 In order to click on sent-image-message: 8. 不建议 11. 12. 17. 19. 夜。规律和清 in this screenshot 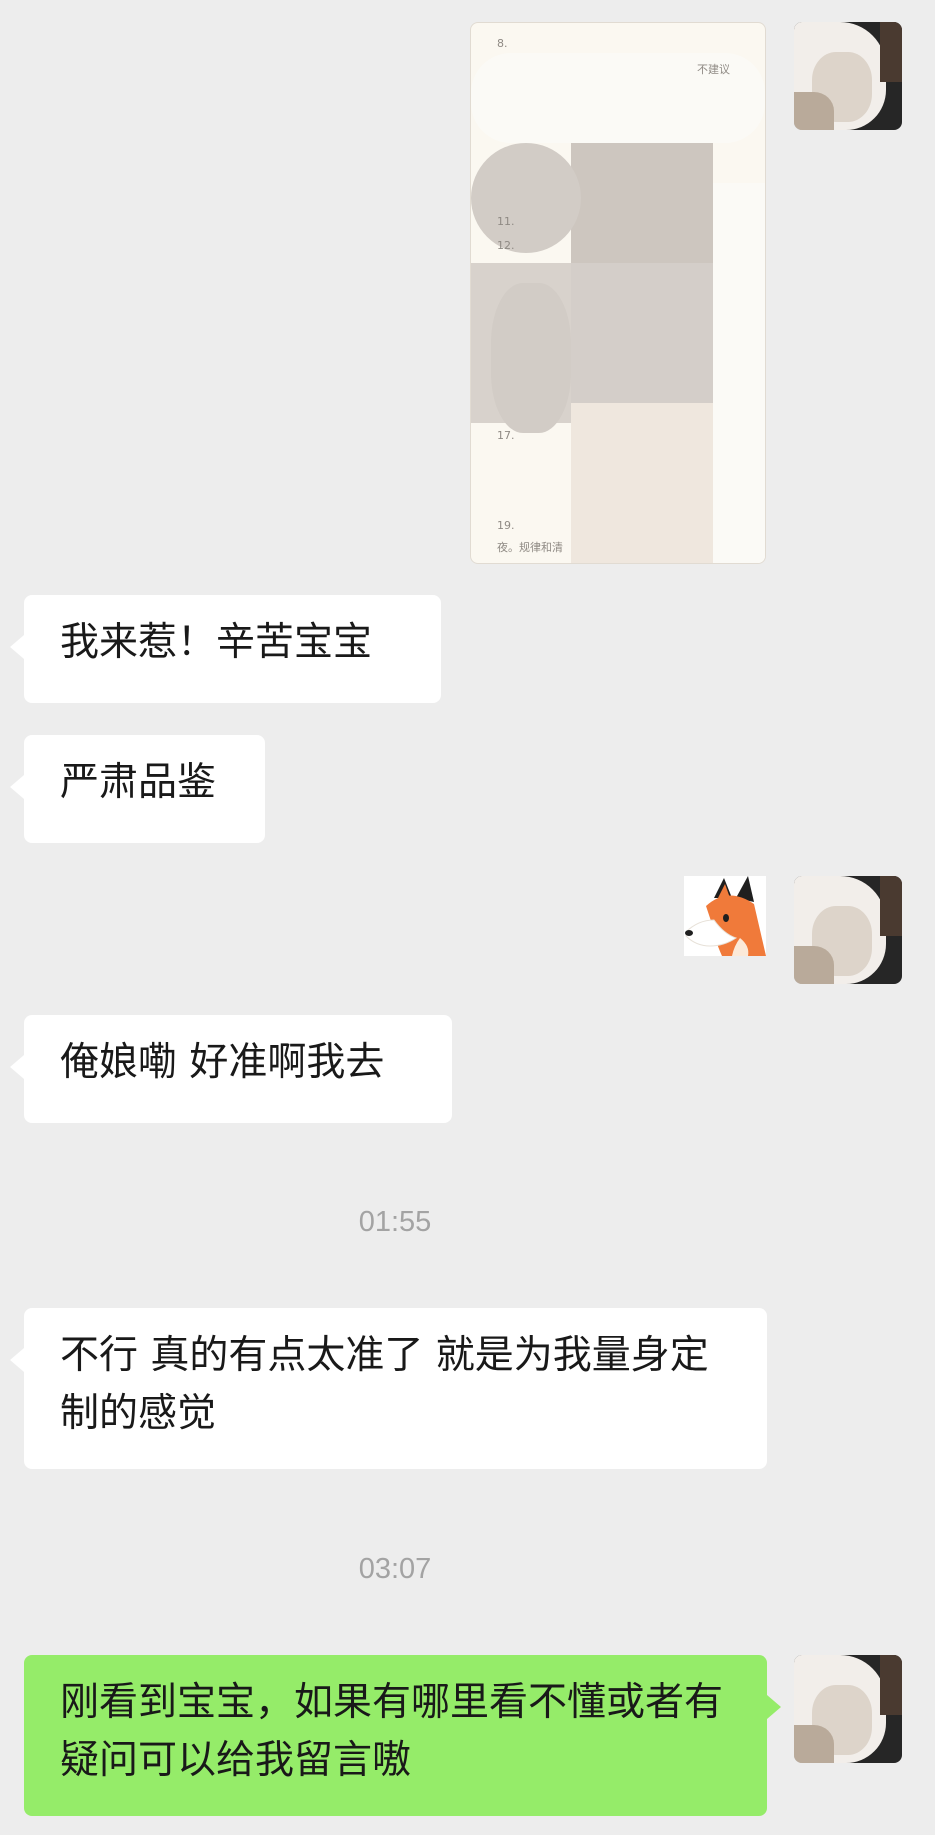, I will do `click(618, 293)`.